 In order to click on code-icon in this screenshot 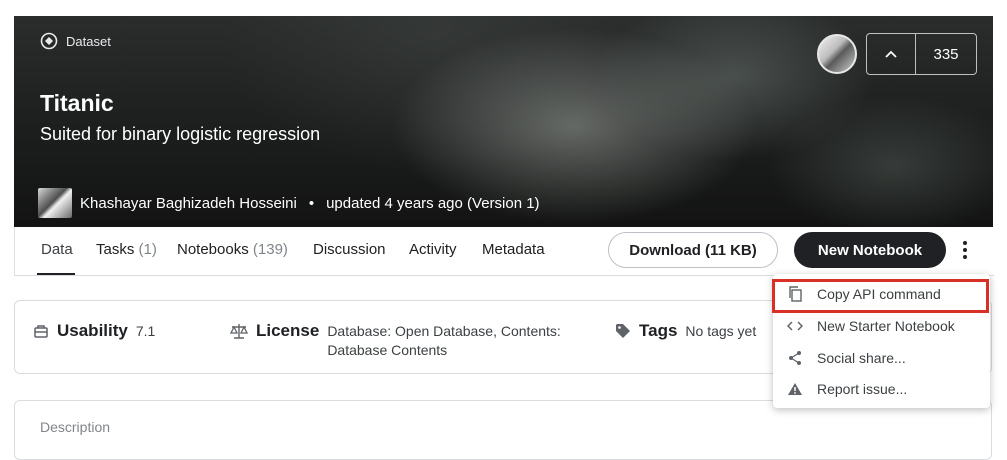, I will do `click(795, 326)`.